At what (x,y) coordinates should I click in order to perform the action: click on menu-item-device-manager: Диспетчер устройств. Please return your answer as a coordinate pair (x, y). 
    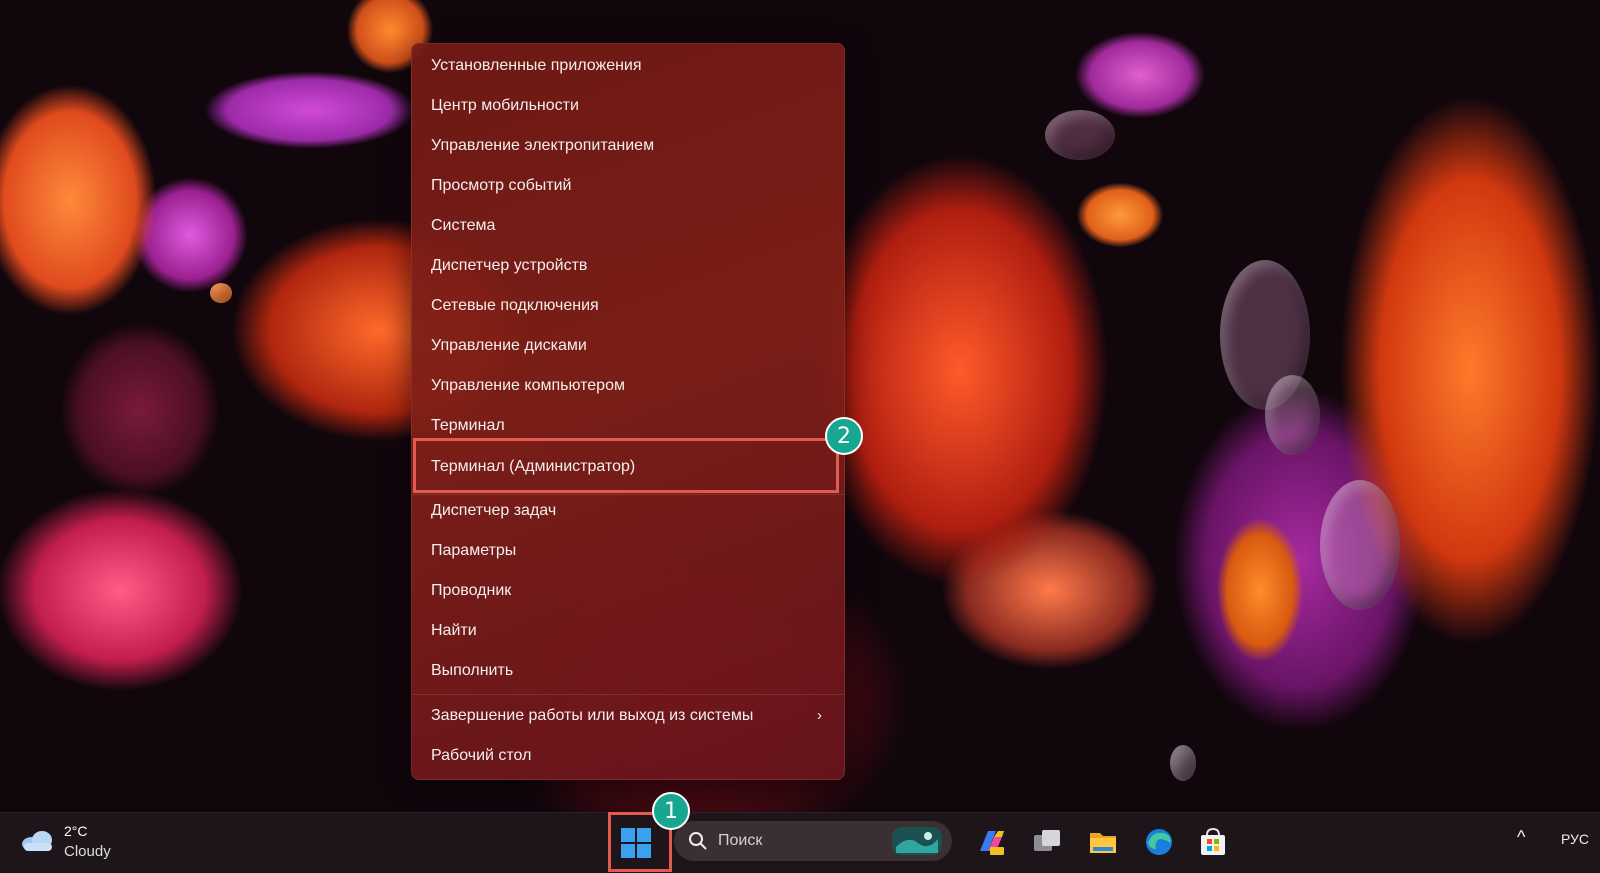
    Looking at the image, I should click on (628, 266).